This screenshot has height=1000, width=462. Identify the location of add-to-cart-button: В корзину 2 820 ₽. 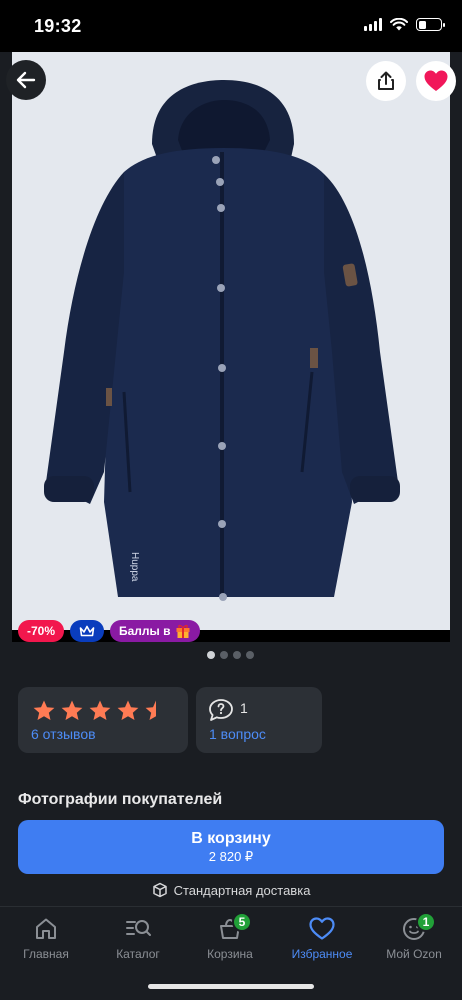
(231, 847).